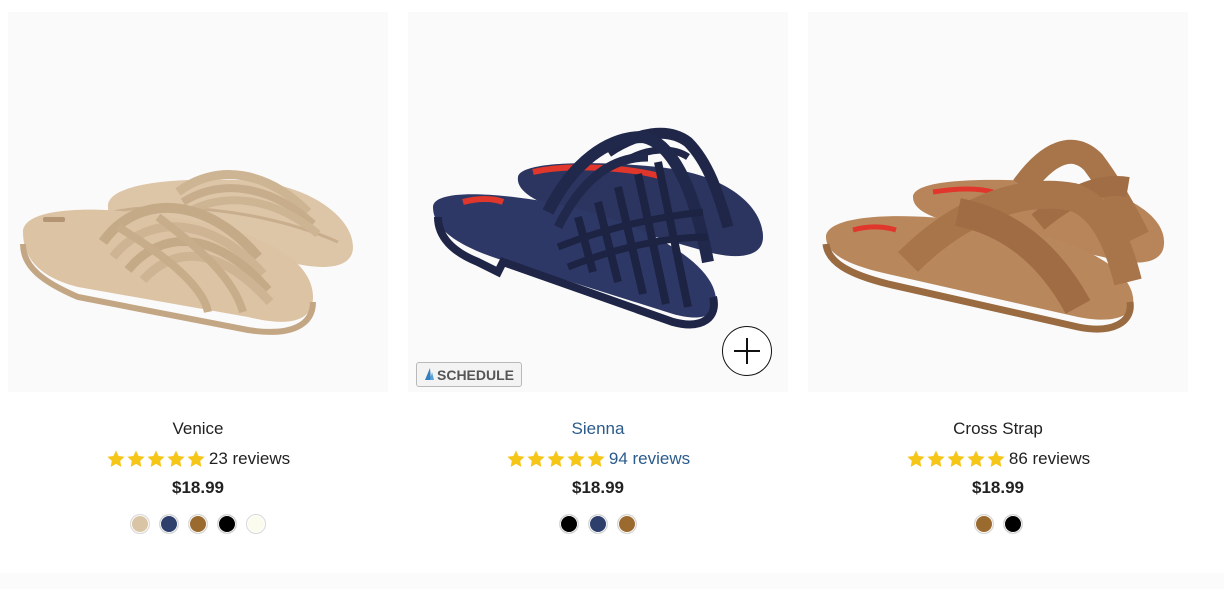 This screenshot has height=589, width=1224. Describe the element at coordinates (598, 429) in the screenshot. I see `product-name: Sienna` at that location.